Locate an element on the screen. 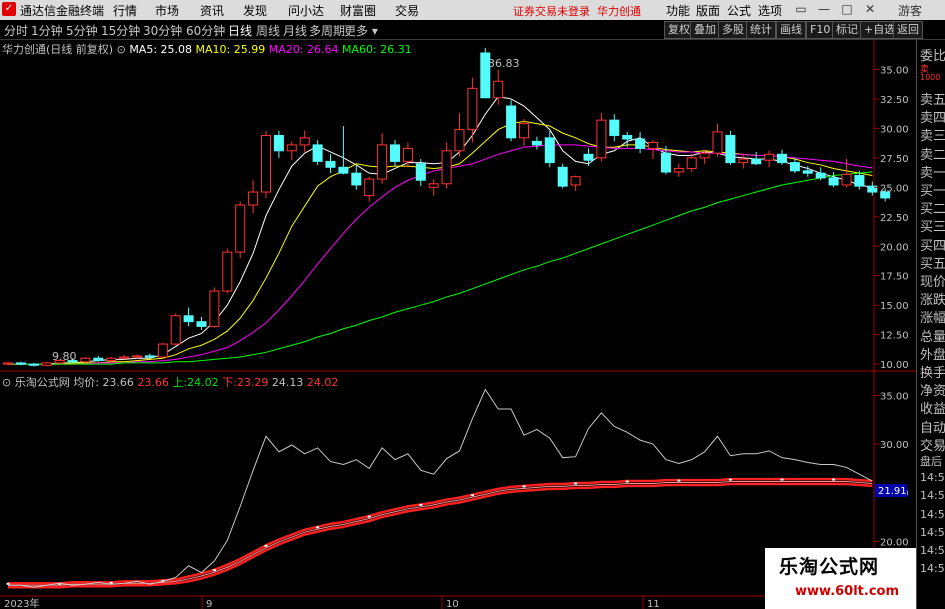 Image resolution: width=945 pixels, height=609 pixels. panel-item: 卖一 is located at coordinates (932, 173).